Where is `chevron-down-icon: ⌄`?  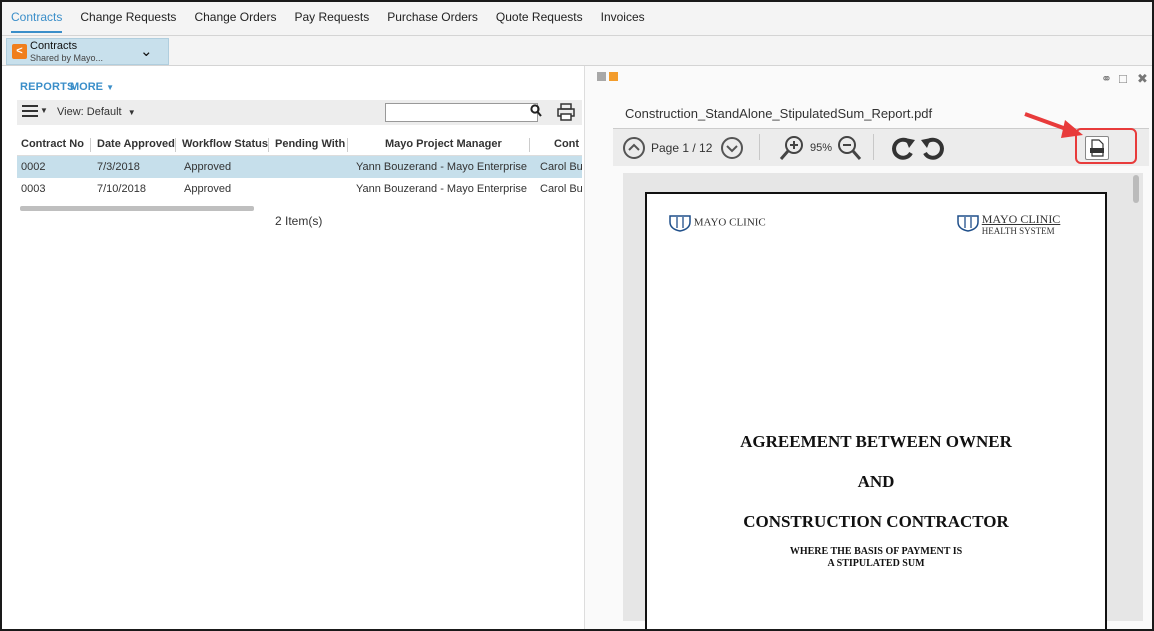 chevron-down-icon: ⌄ is located at coordinates (146, 51).